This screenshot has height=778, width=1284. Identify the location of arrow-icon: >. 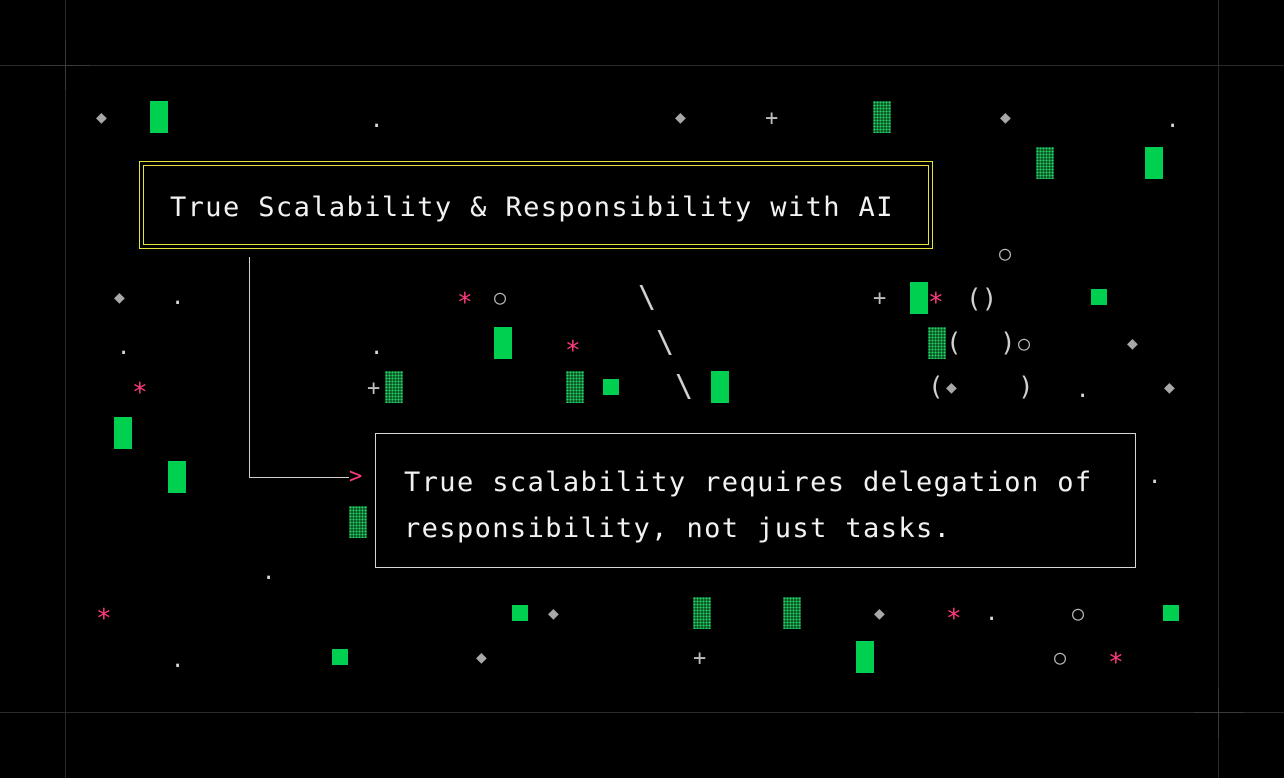
(356, 476).